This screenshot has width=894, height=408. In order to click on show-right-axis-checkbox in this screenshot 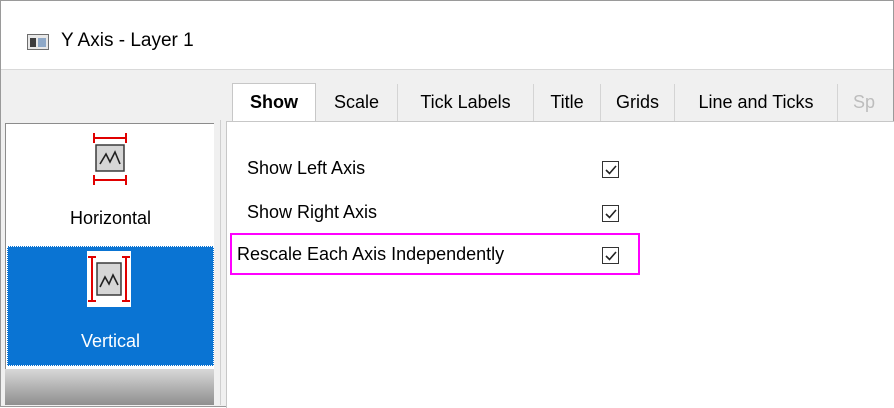, I will do `click(610, 213)`.